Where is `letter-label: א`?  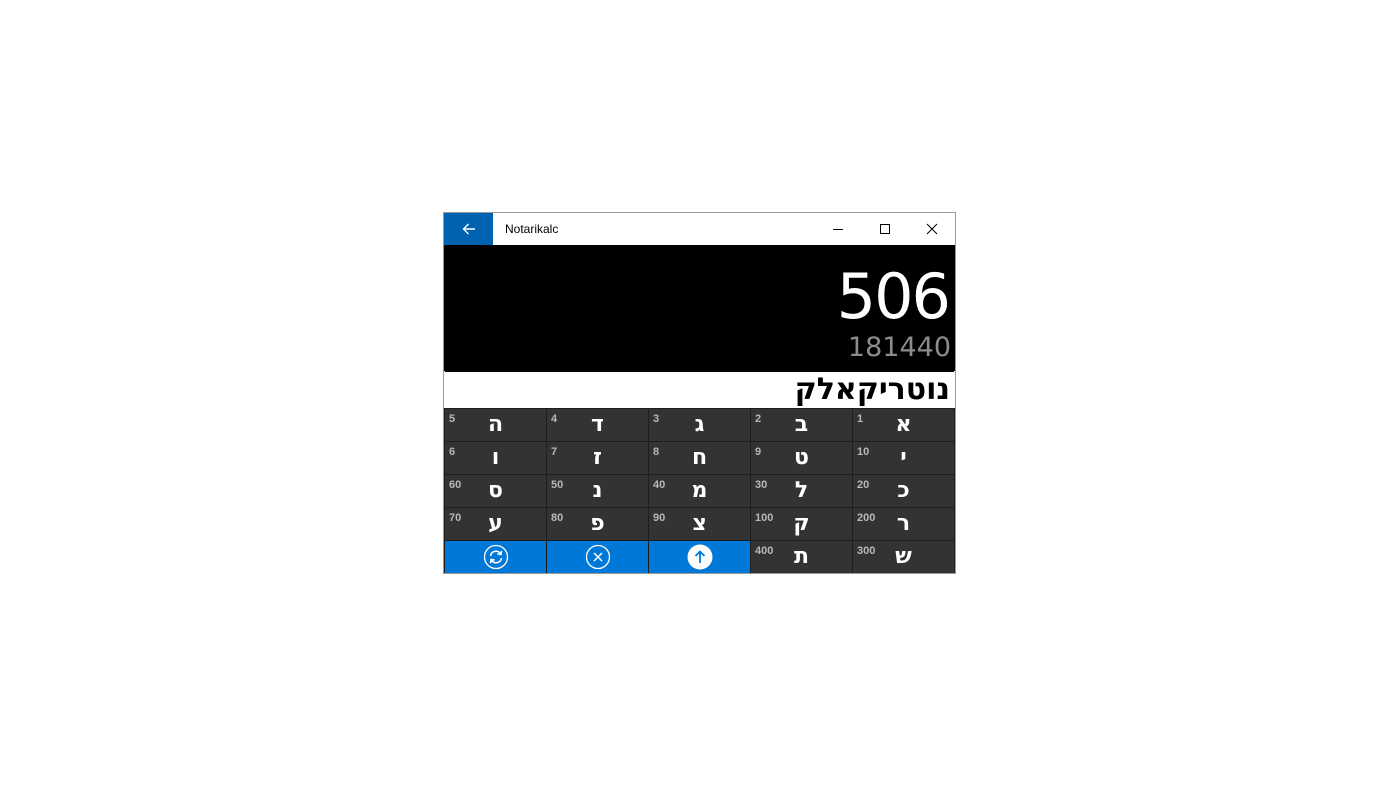
letter-label: א is located at coordinates (903, 424).